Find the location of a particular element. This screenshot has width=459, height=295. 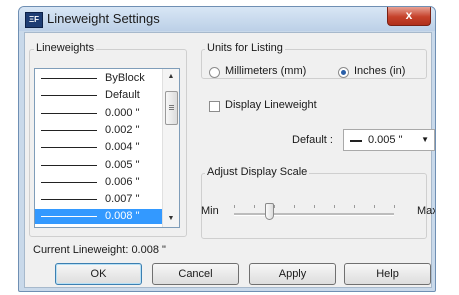

default-label: Default : is located at coordinates (312, 140).